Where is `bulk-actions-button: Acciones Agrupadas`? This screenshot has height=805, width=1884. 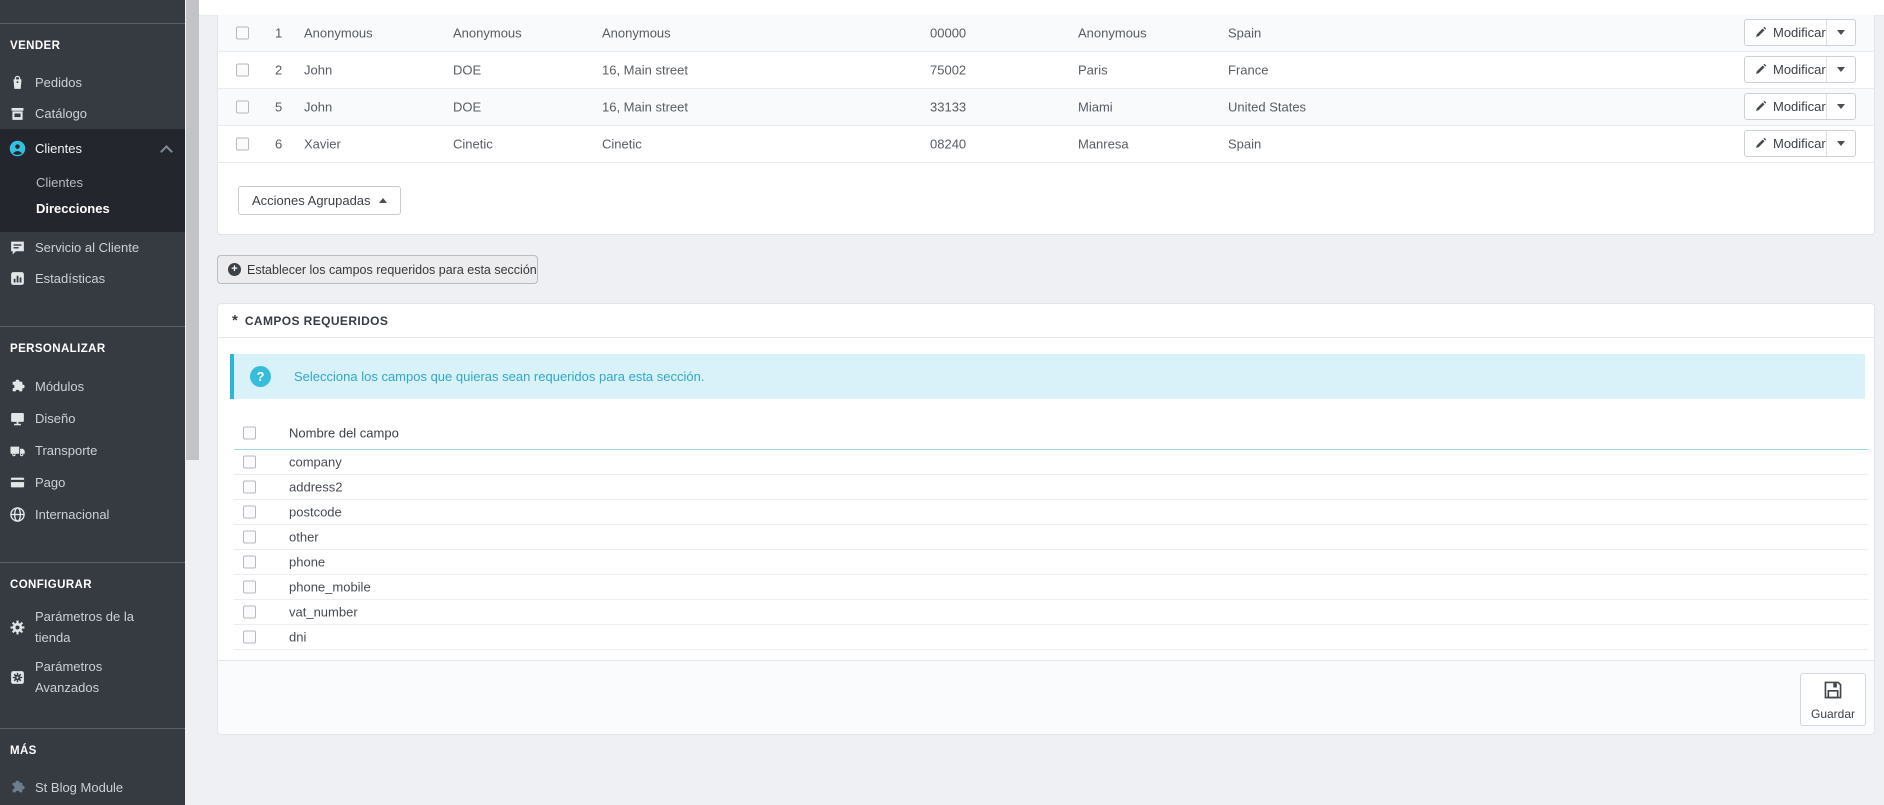
bulk-actions-button: Acciones Agrupadas is located at coordinates (319, 200).